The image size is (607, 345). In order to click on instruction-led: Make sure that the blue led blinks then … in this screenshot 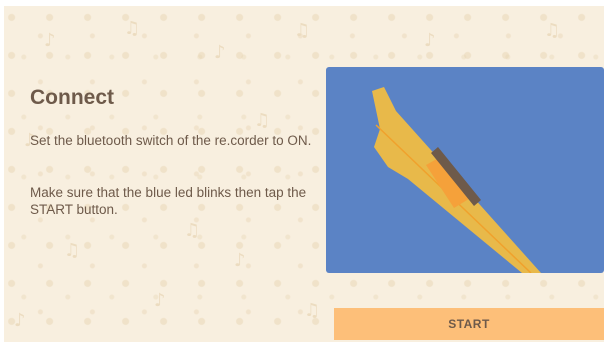, I will do `click(168, 201)`.